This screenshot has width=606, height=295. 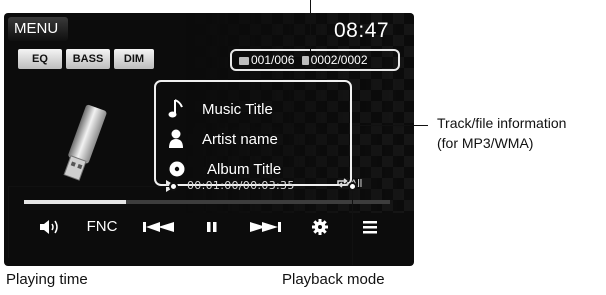 I want to click on track-info-label: Track/file information, so click(x=502, y=123).